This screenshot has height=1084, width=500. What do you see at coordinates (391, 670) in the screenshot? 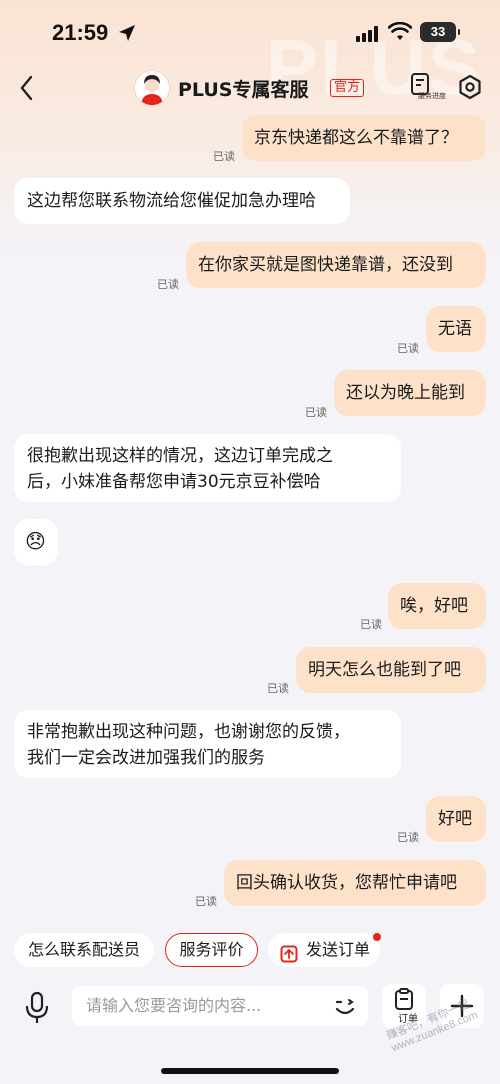
I see `message-bubble-sent: 明天怎么也能到了吧` at bounding box center [391, 670].